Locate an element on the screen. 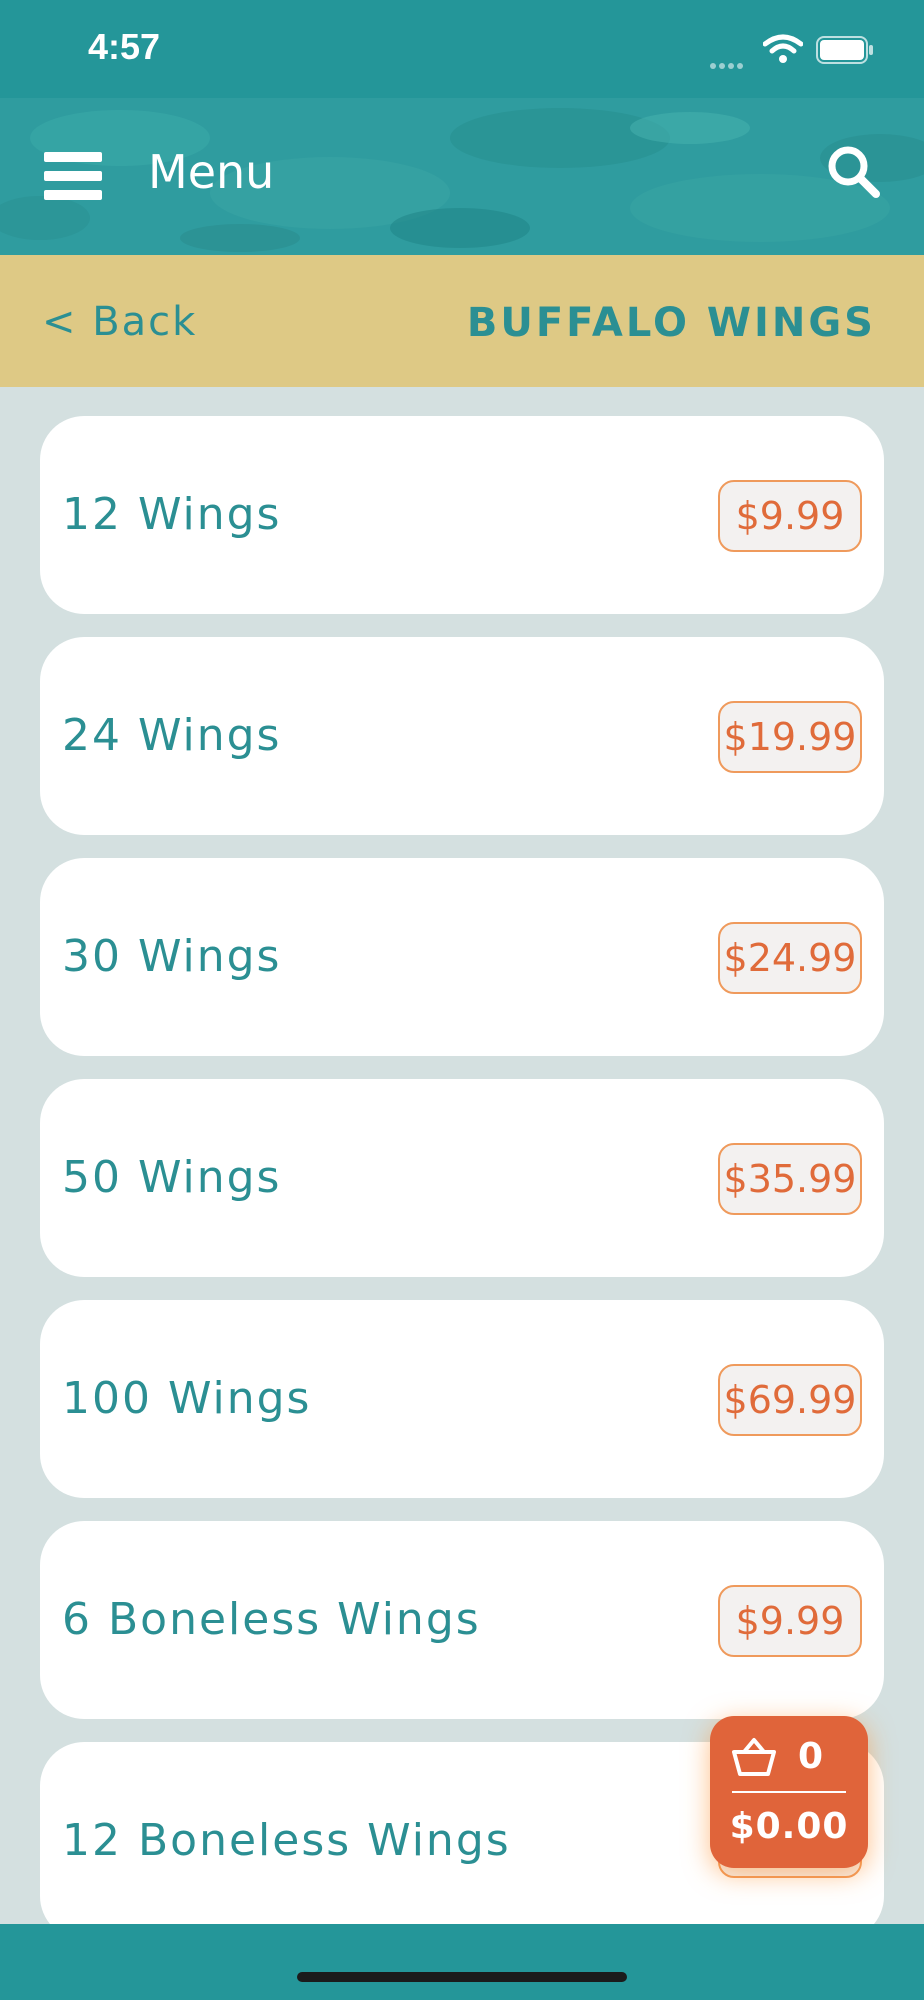  item-price: $24.99 is located at coordinates (790, 958).